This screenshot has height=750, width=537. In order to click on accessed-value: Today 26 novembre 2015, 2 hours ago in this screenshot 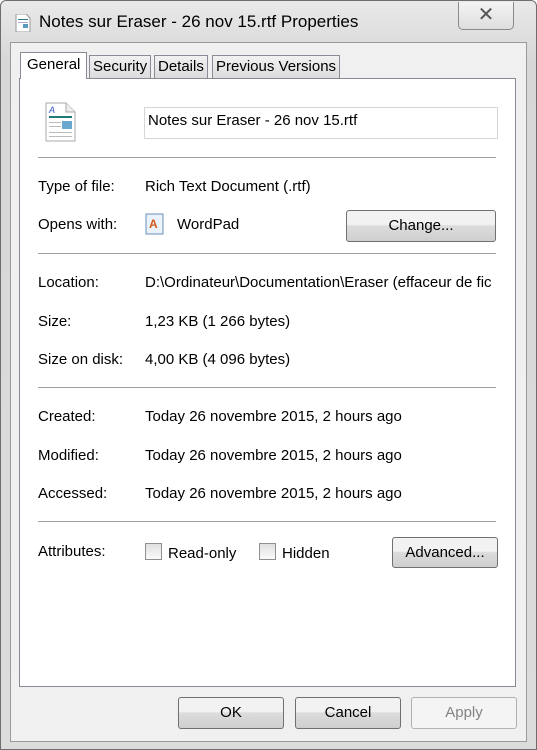, I will do `click(273, 493)`.